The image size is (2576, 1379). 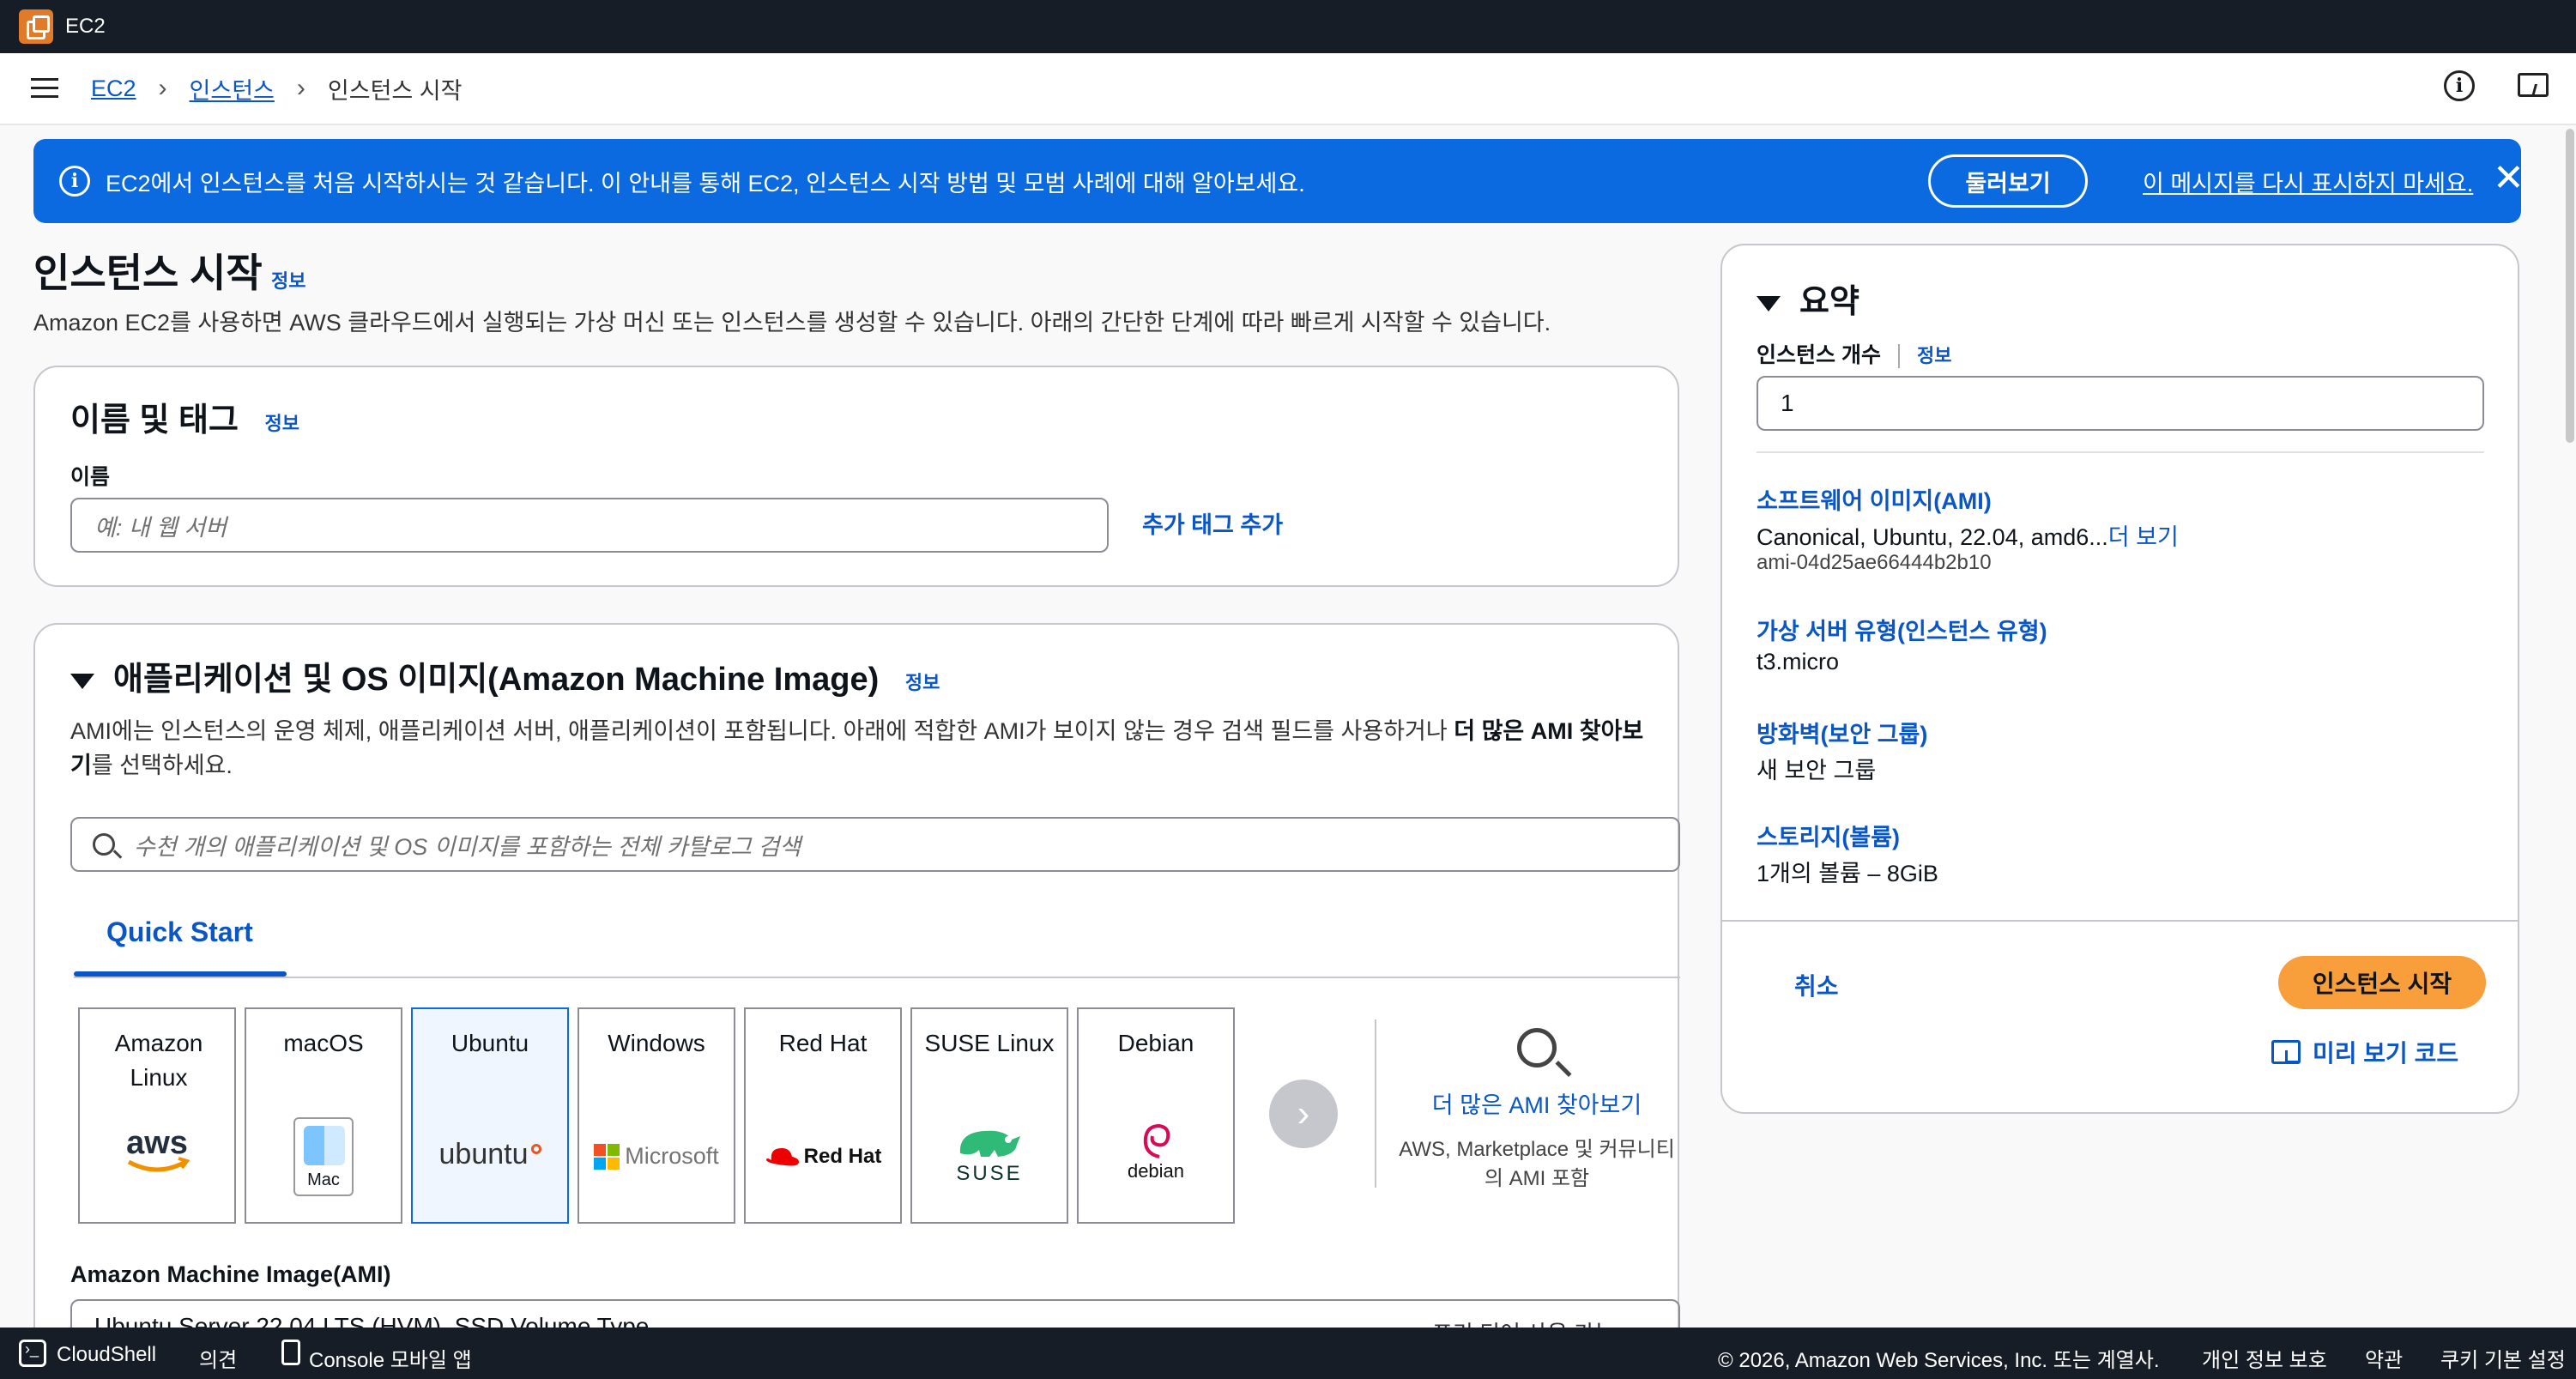 I want to click on instance-count-label: 인스턴스 개수 정보, so click(x=1854, y=356).